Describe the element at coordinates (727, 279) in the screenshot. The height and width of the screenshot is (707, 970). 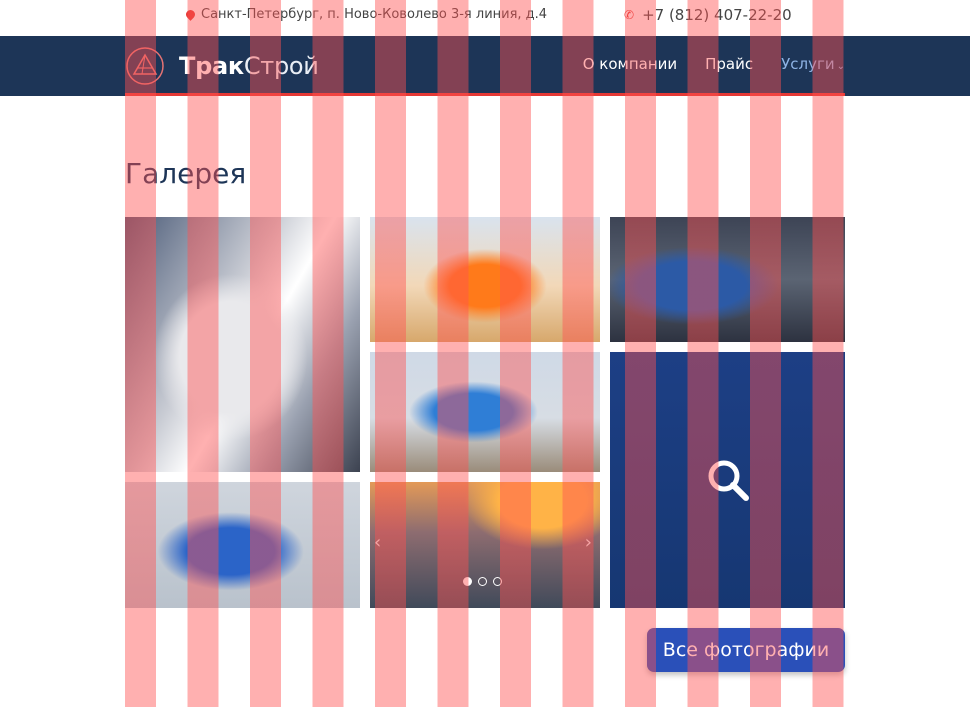
I see `gallery-image-kamaz` at that location.